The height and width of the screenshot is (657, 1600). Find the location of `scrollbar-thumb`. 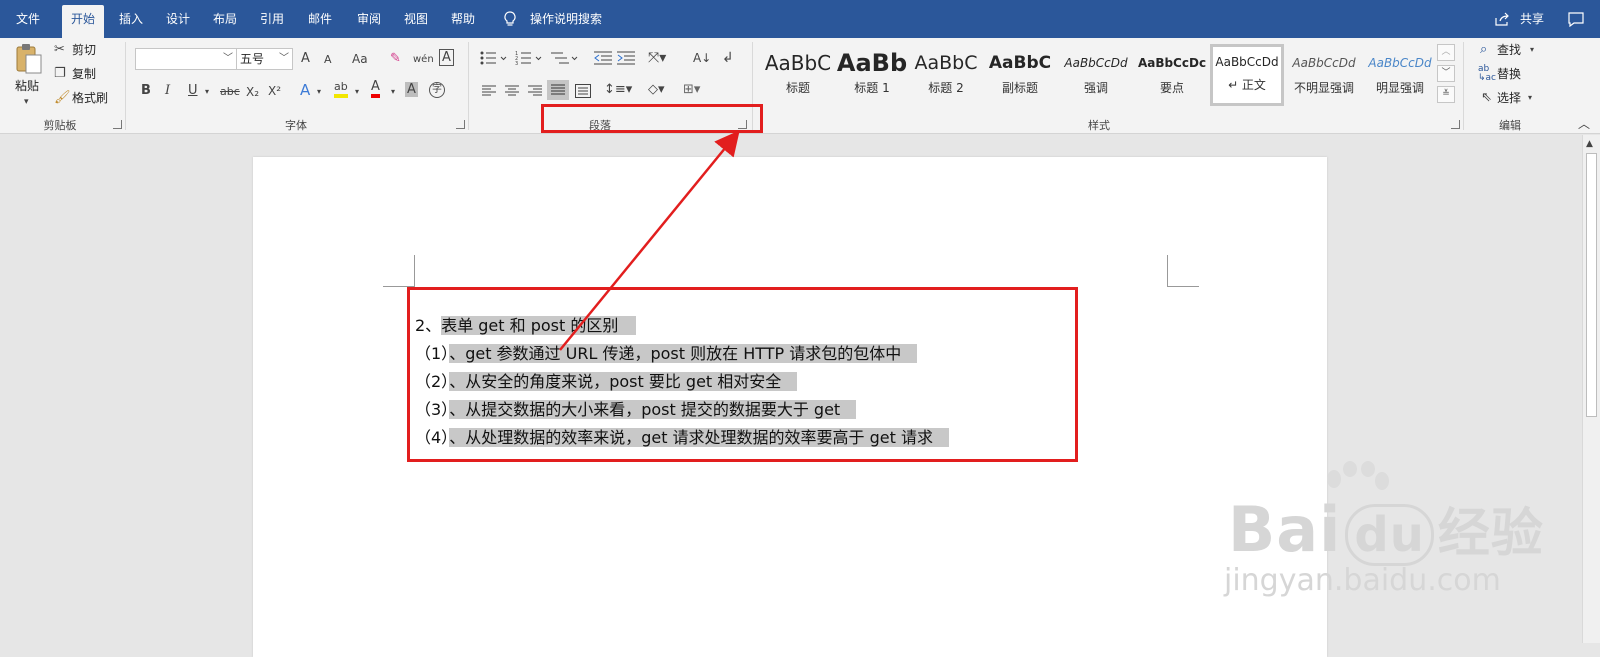

scrollbar-thumb is located at coordinates (1591, 285).